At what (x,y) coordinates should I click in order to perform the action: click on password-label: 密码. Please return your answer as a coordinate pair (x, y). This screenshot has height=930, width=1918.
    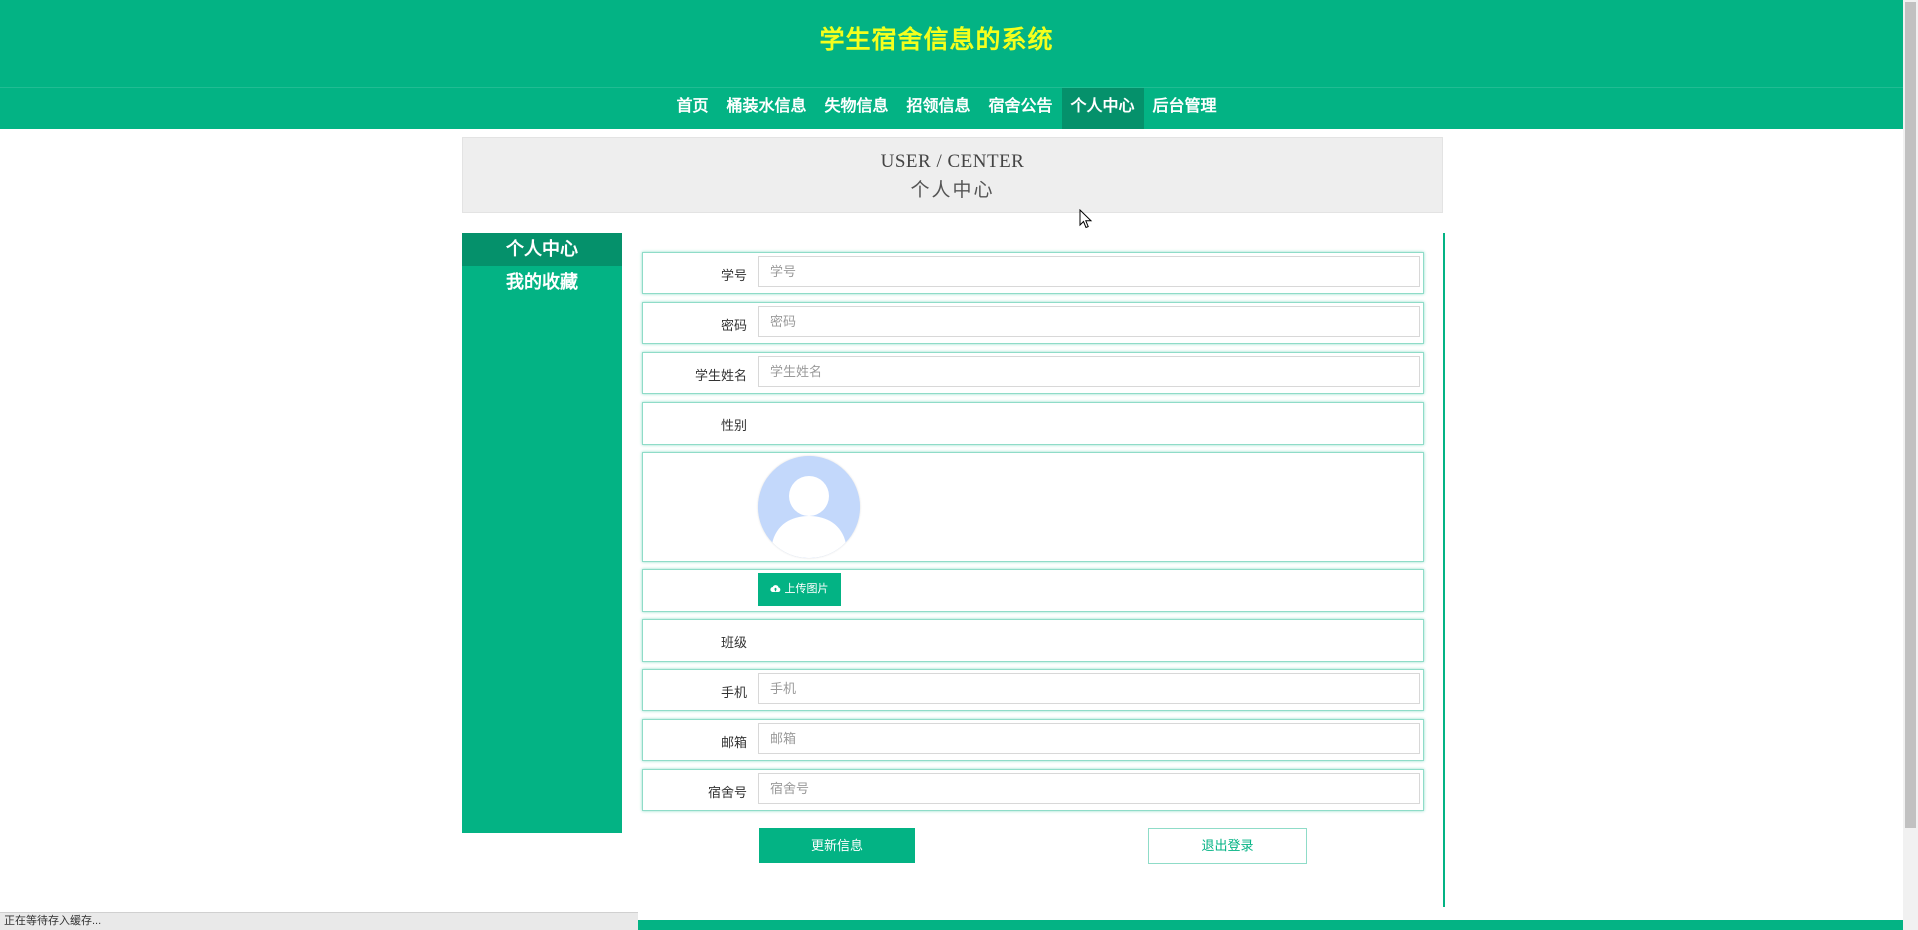
    Looking at the image, I should click on (733, 325).